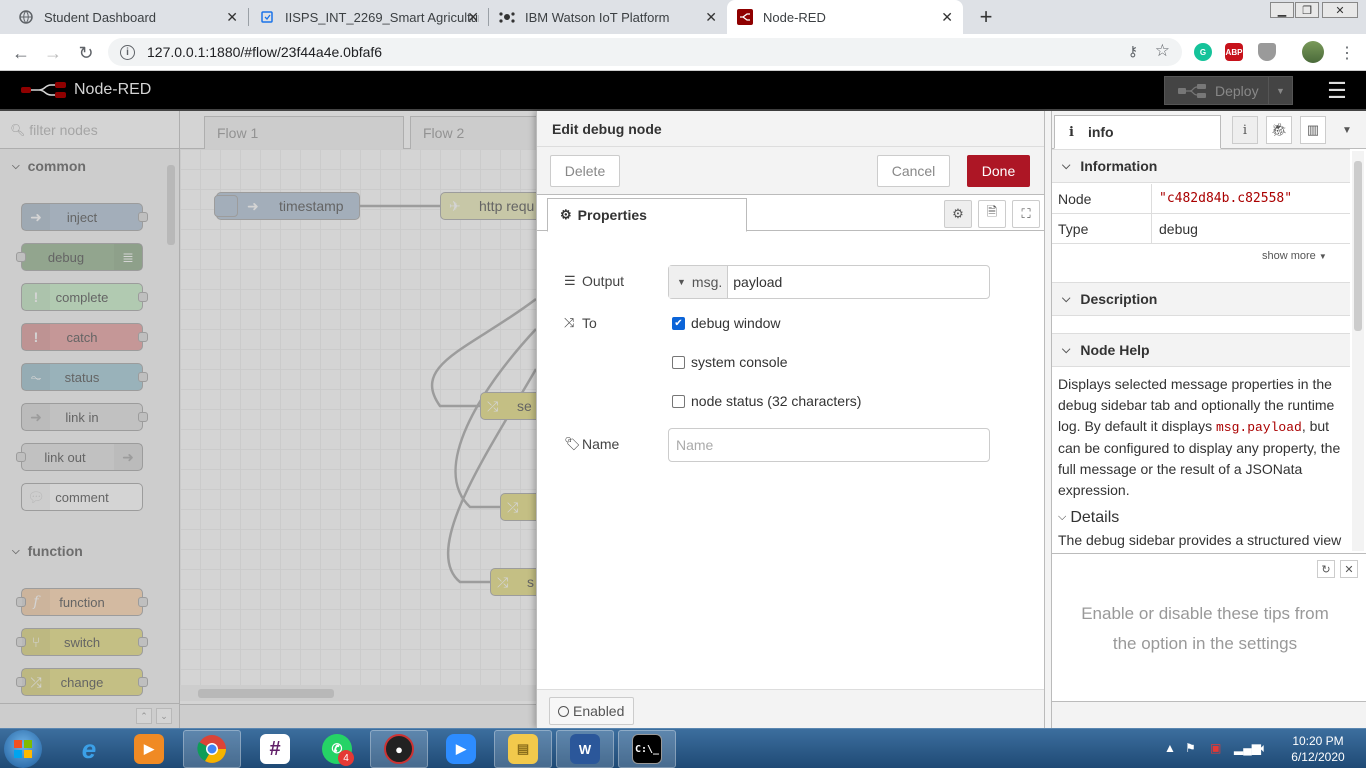 The image size is (1366, 768). Describe the element at coordinates (699, 282) in the screenshot. I see `type-selector: ▼ msg.` at that location.